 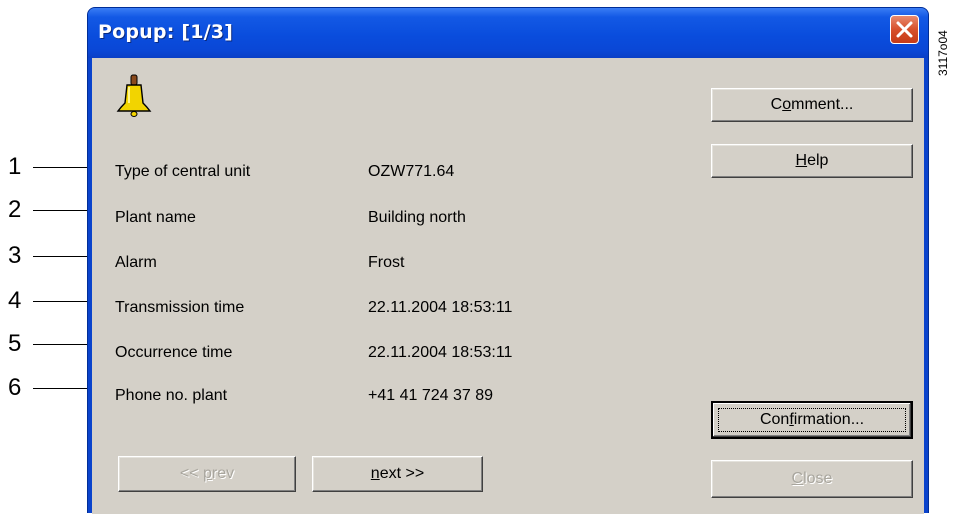 What do you see at coordinates (15, 166) in the screenshot?
I see `callout-number: 1` at bounding box center [15, 166].